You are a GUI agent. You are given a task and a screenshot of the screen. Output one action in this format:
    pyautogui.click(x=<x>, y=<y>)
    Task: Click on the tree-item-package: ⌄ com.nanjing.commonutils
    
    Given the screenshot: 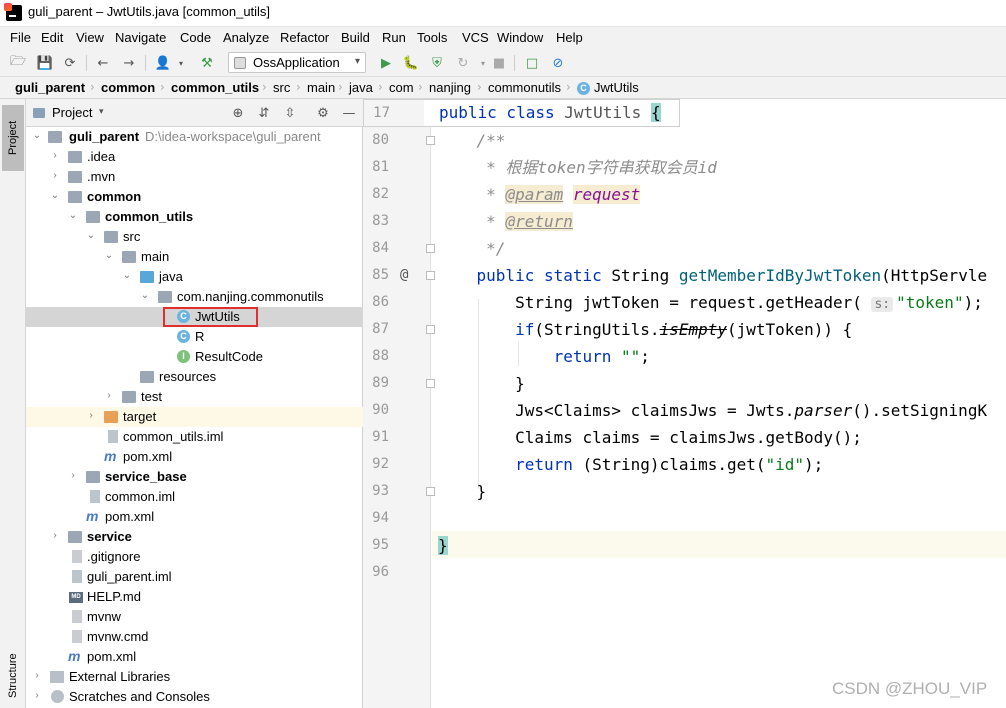 What is the action you would take?
    pyautogui.click(x=194, y=297)
    